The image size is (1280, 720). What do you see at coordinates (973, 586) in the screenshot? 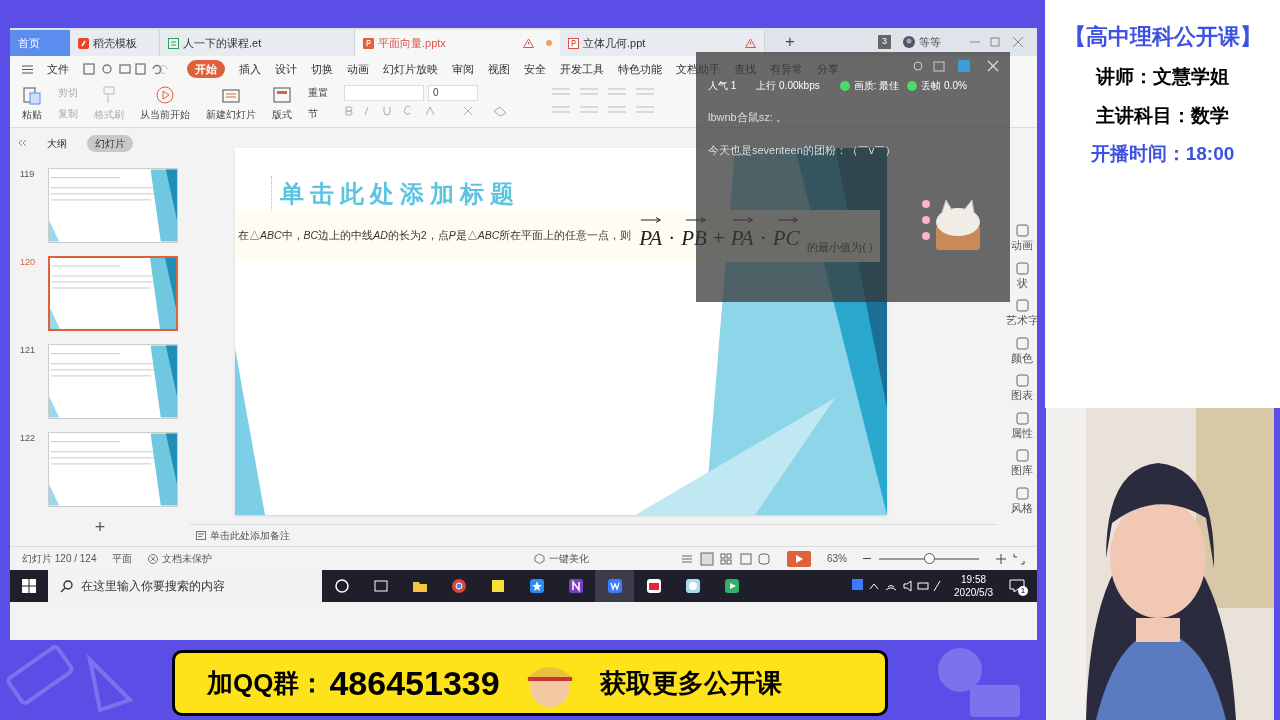
I see `taskbar-clock: 19:58 2020/5/3` at bounding box center [973, 586].